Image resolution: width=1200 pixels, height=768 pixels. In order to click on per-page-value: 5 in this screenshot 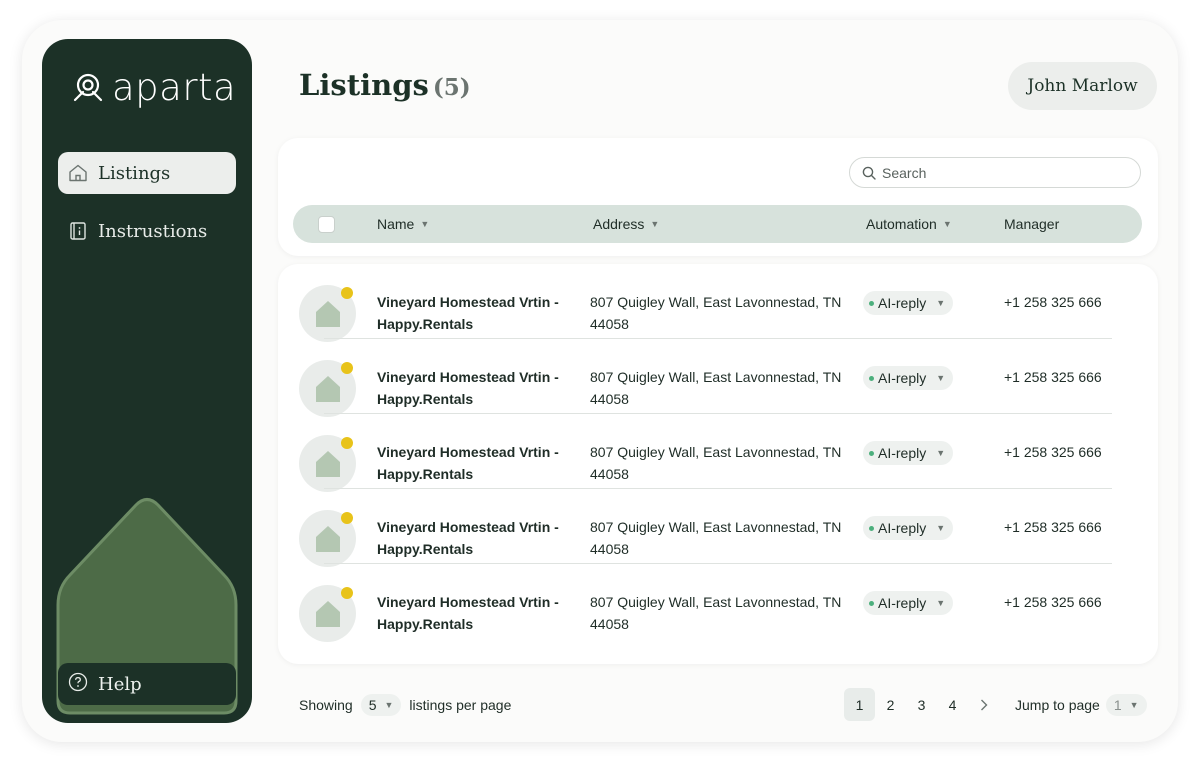, I will do `click(372, 705)`.